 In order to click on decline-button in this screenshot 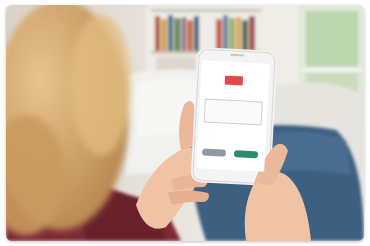, I will do `click(214, 152)`.